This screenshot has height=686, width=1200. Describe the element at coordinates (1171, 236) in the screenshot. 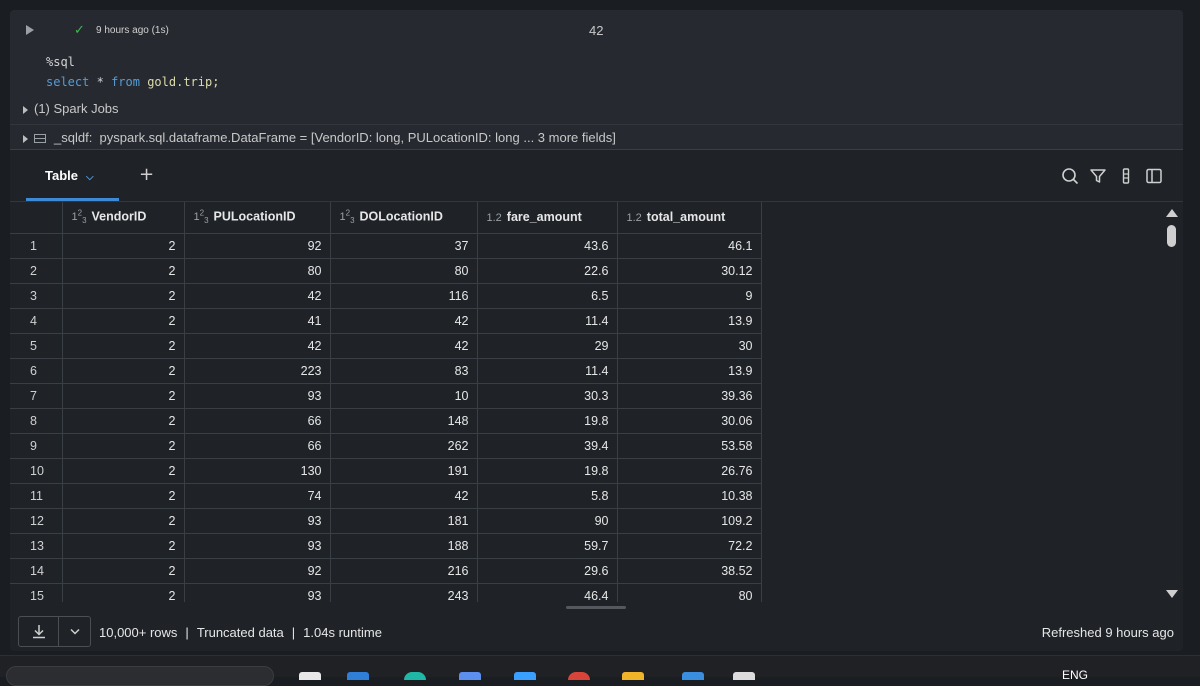

I see `scroll-thumb` at that location.